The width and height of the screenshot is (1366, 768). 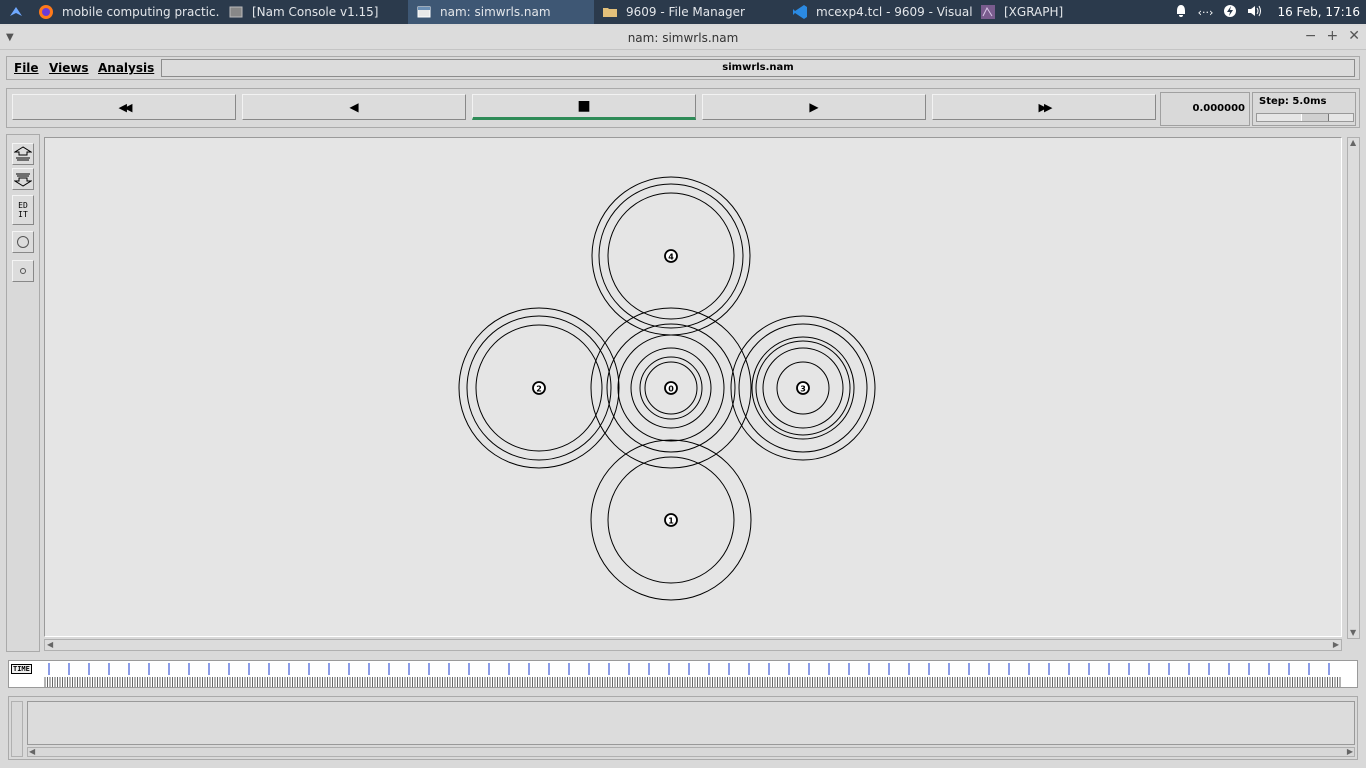 What do you see at coordinates (691, 752) in the screenshot?
I see `annotation-horizontal-scrollbar: ◀ ▶` at bounding box center [691, 752].